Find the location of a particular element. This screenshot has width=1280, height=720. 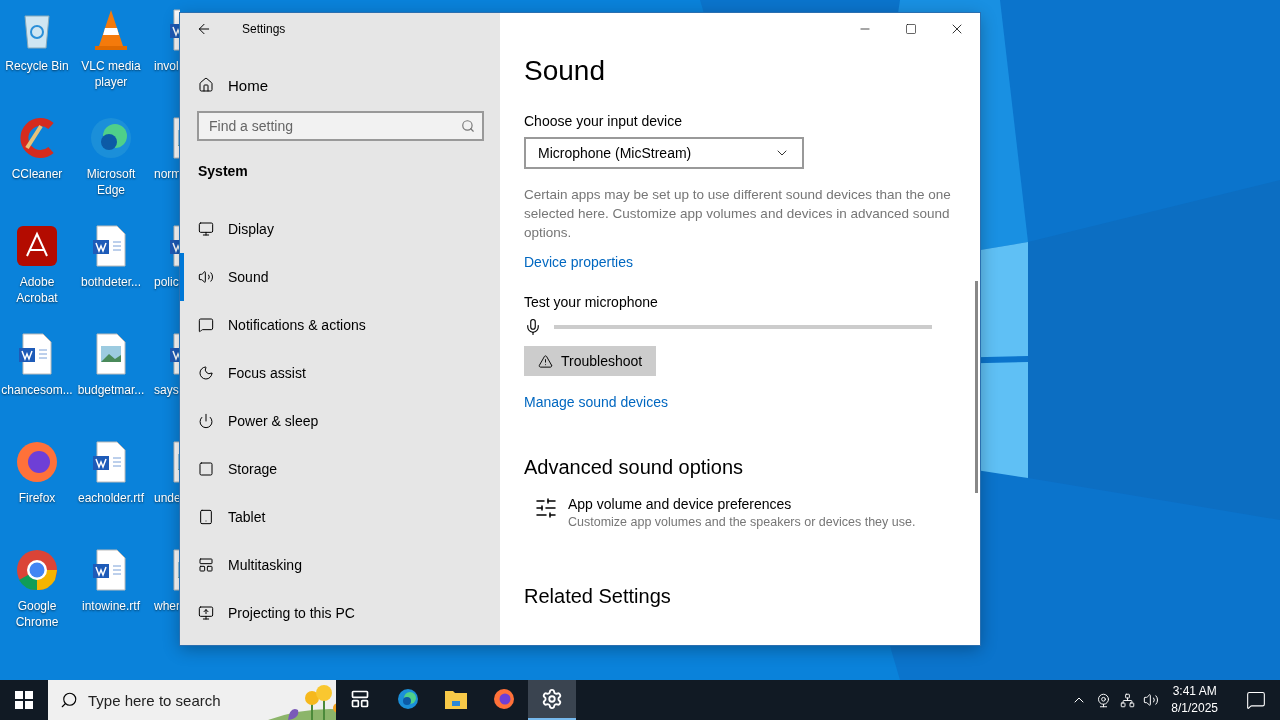

clock-time: 3:41 AM is located at coordinates (1194, 691).